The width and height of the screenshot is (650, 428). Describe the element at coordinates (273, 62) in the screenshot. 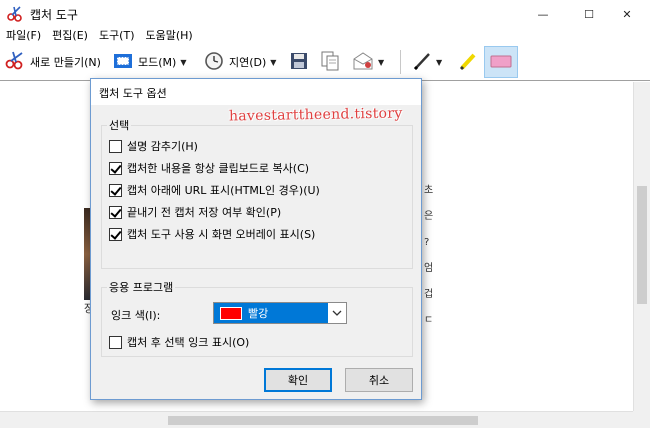

I see `delay-chevron-down-icon: ▼` at that location.